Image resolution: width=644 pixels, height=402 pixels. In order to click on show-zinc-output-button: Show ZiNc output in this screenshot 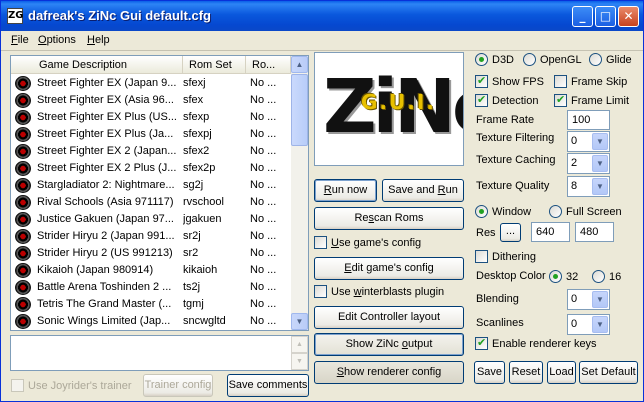, I will do `click(389, 344)`.